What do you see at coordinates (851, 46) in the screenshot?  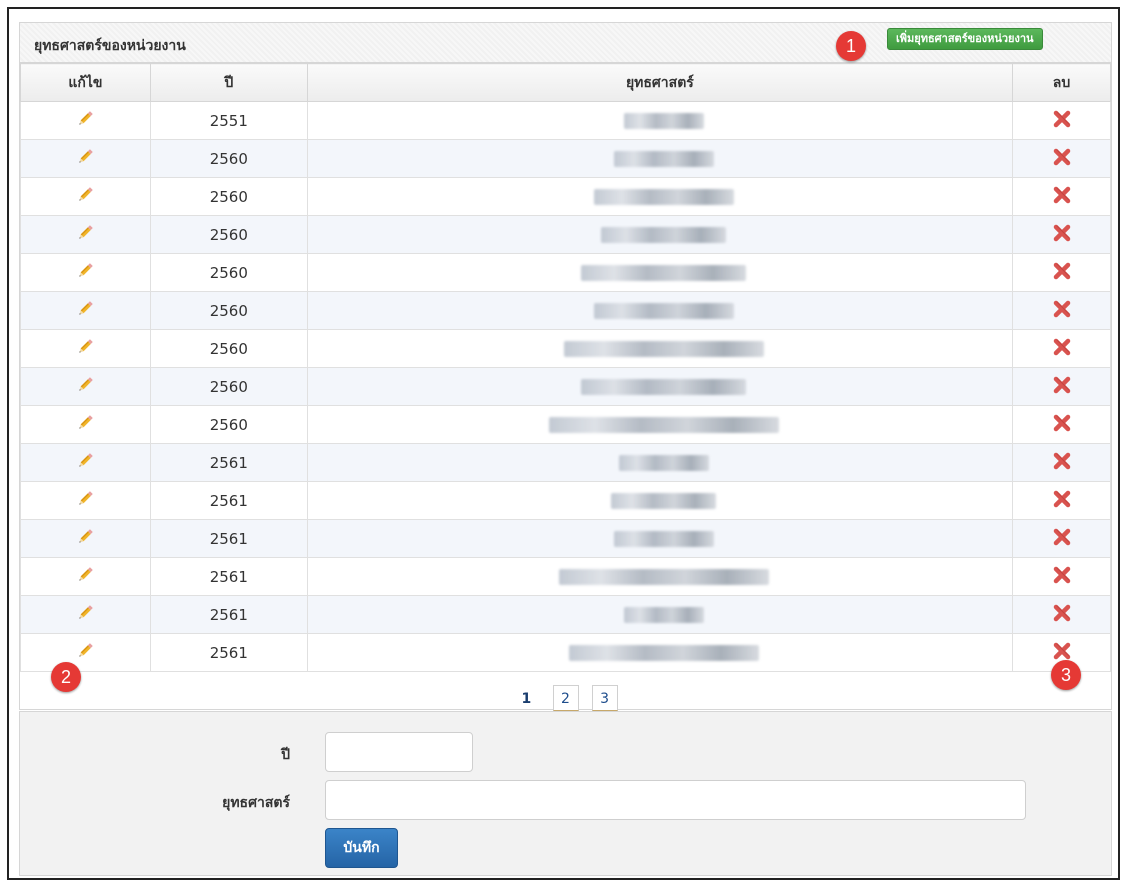 I see `annotation-marker-1: 1` at bounding box center [851, 46].